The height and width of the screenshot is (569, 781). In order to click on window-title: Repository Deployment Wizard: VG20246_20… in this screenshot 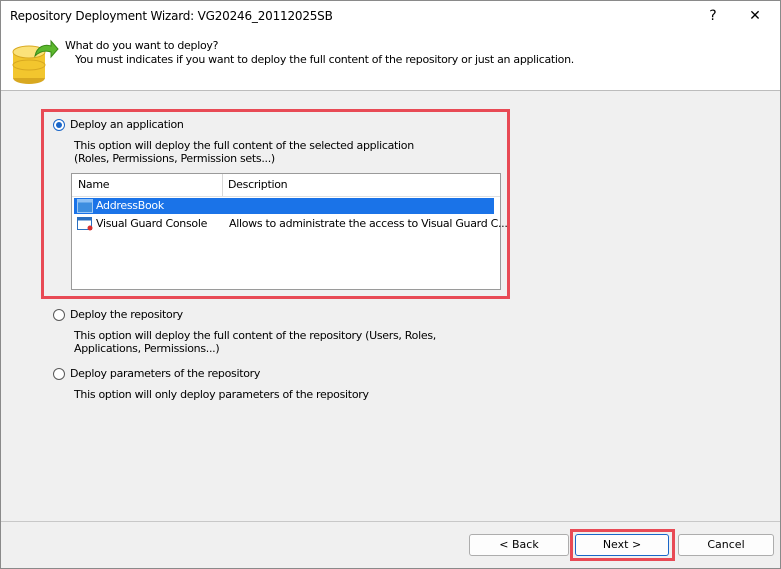, I will do `click(171, 16)`.